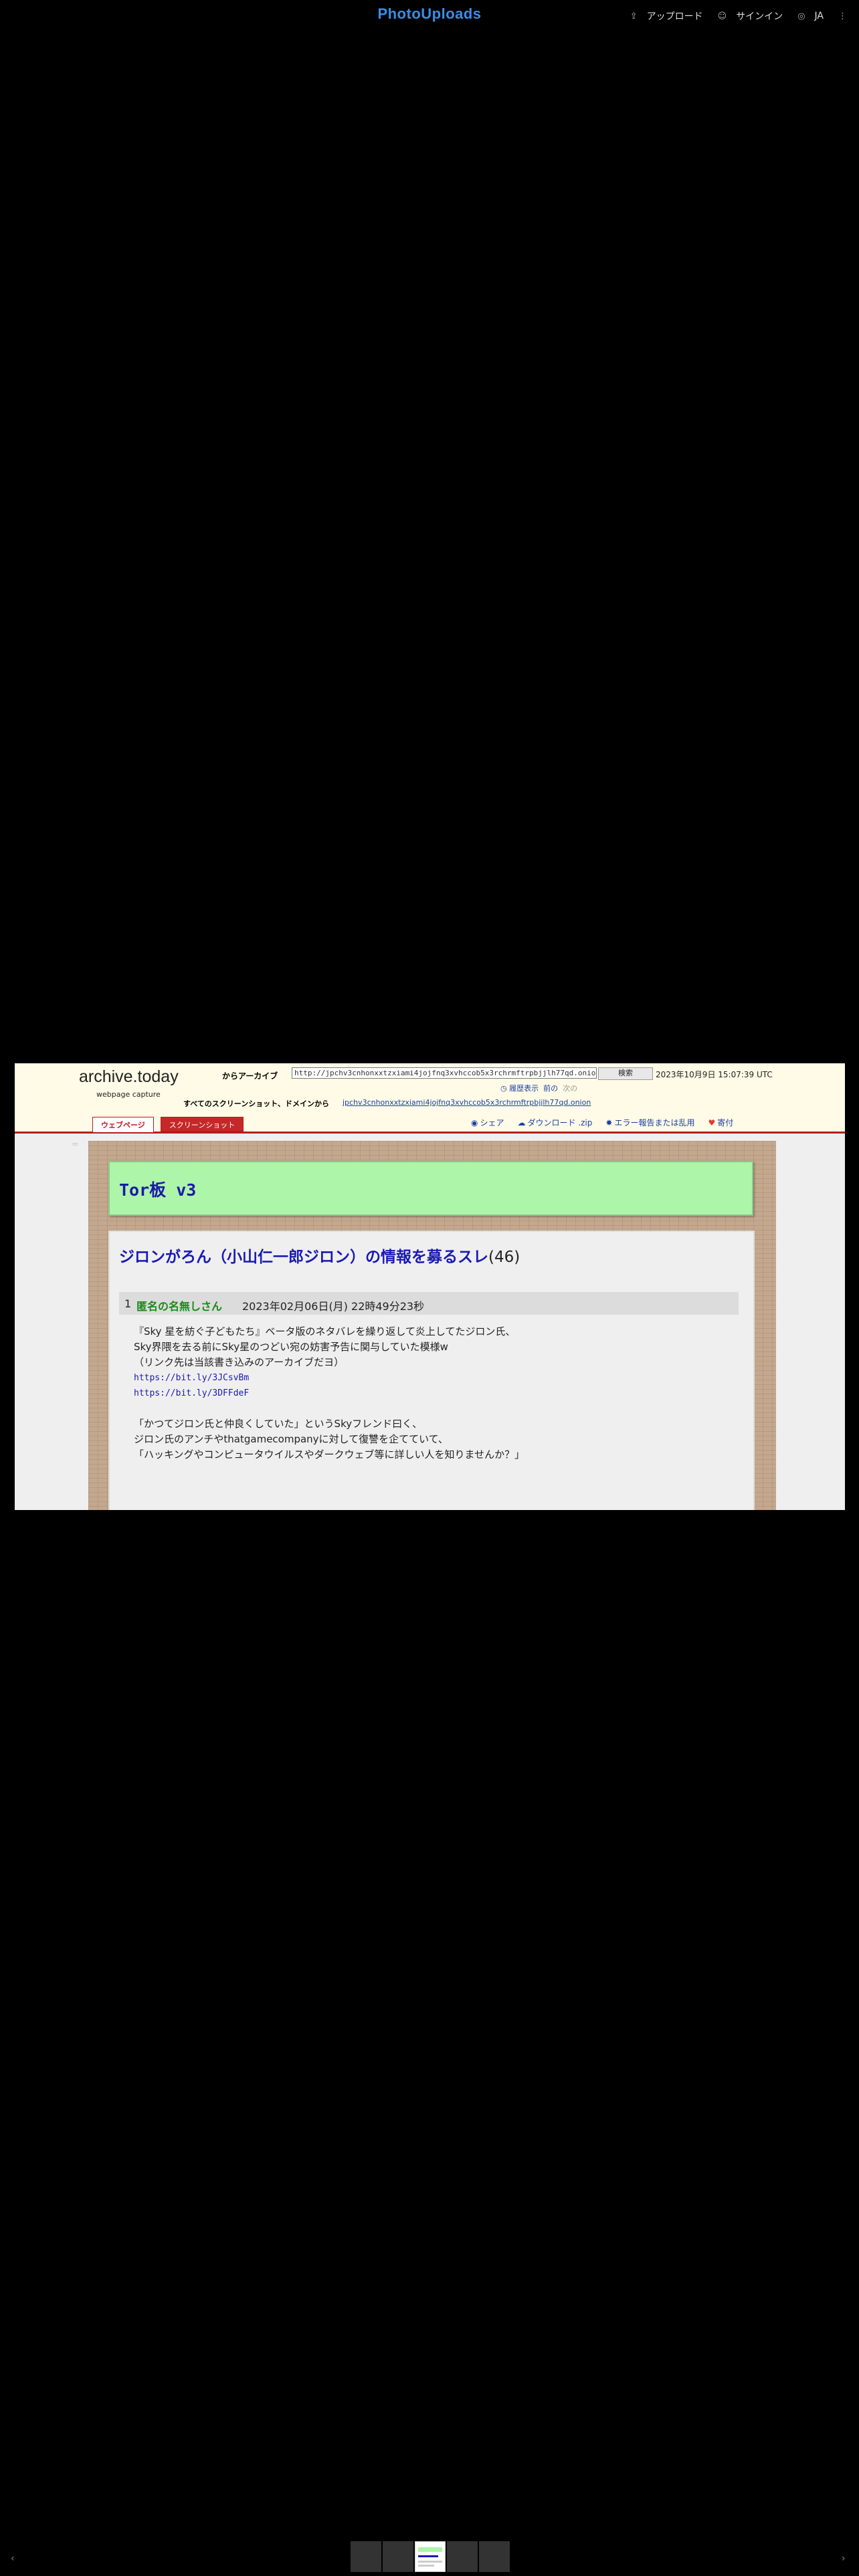  What do you see at coordinates (634, 16) in the screenshot?
I see `upload-icon: ⇪` at bounding box center [634, 16].